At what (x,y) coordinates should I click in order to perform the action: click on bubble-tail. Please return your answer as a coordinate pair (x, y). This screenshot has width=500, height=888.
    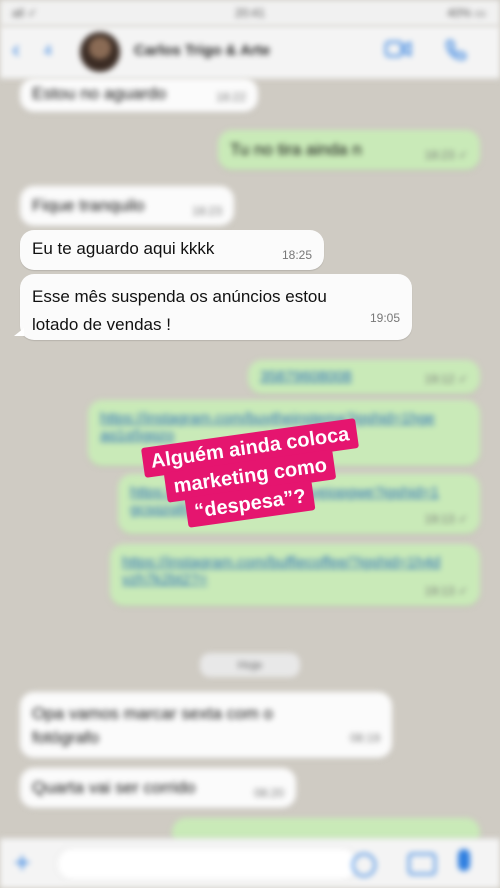
    Looking at the image, I should click on (19, 332).